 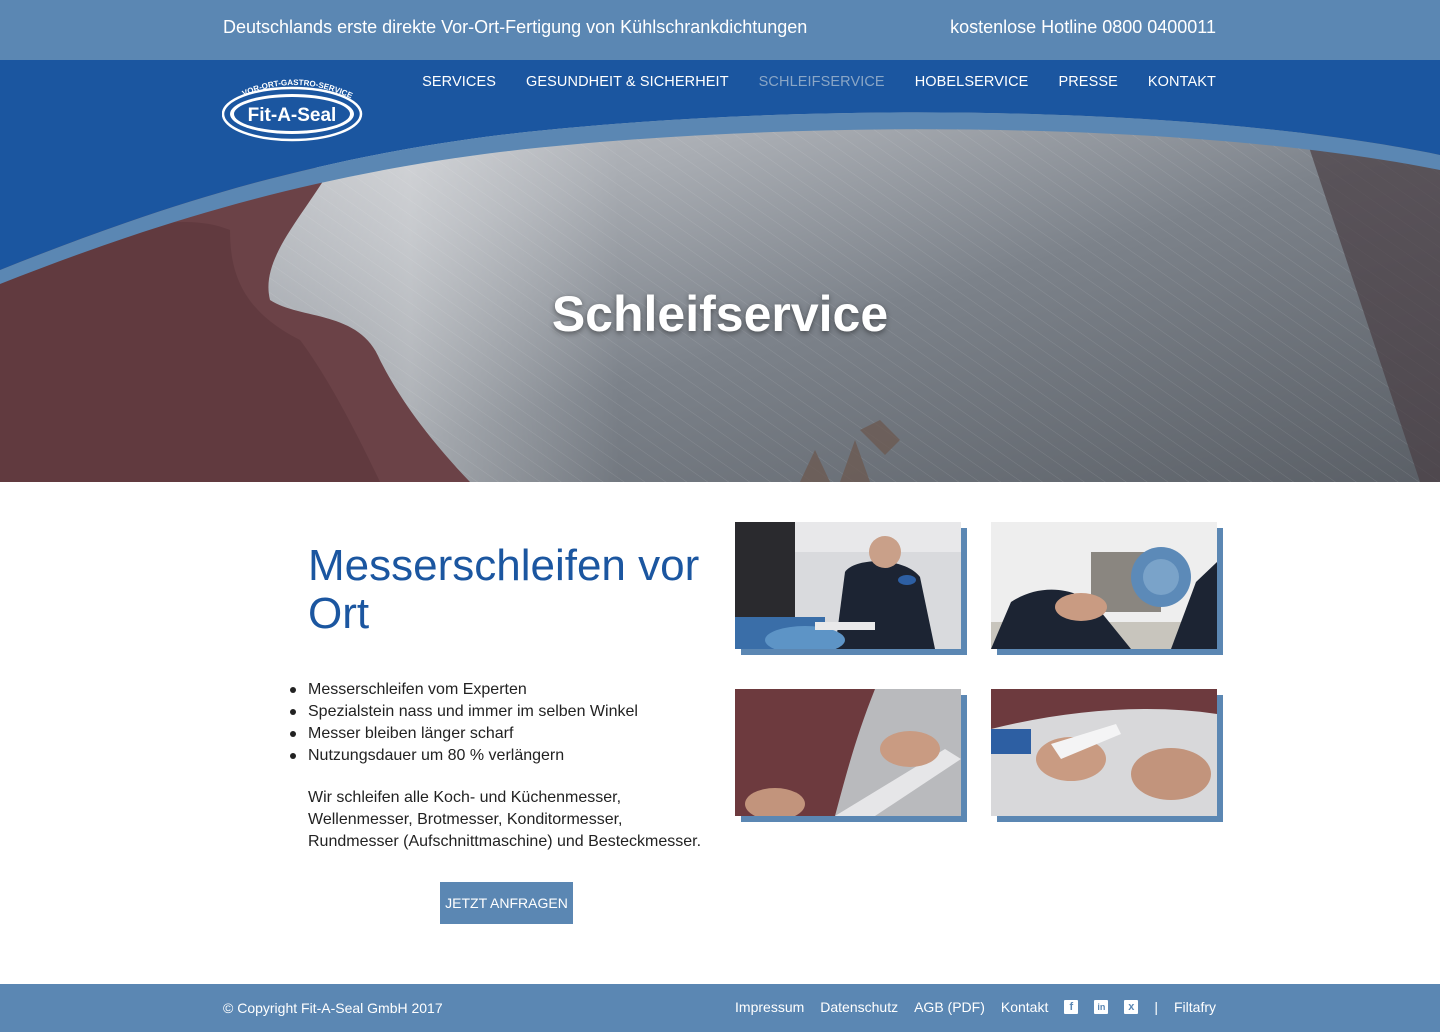 What do you see at coordinates (972, 82) in the screenshot?
I see `nav-item-hobelservice: HOBELSERVICE` at bounding box center [972, 82].